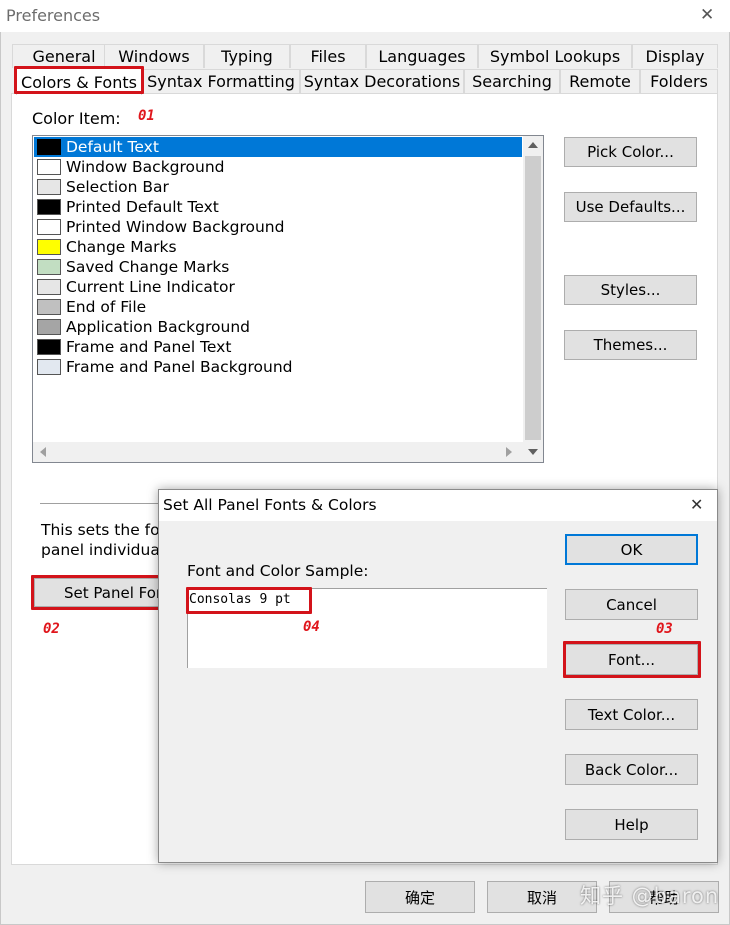 This screenshot has width=730, height=925. I want to click on scroll-left-icon, so click(43, 452).